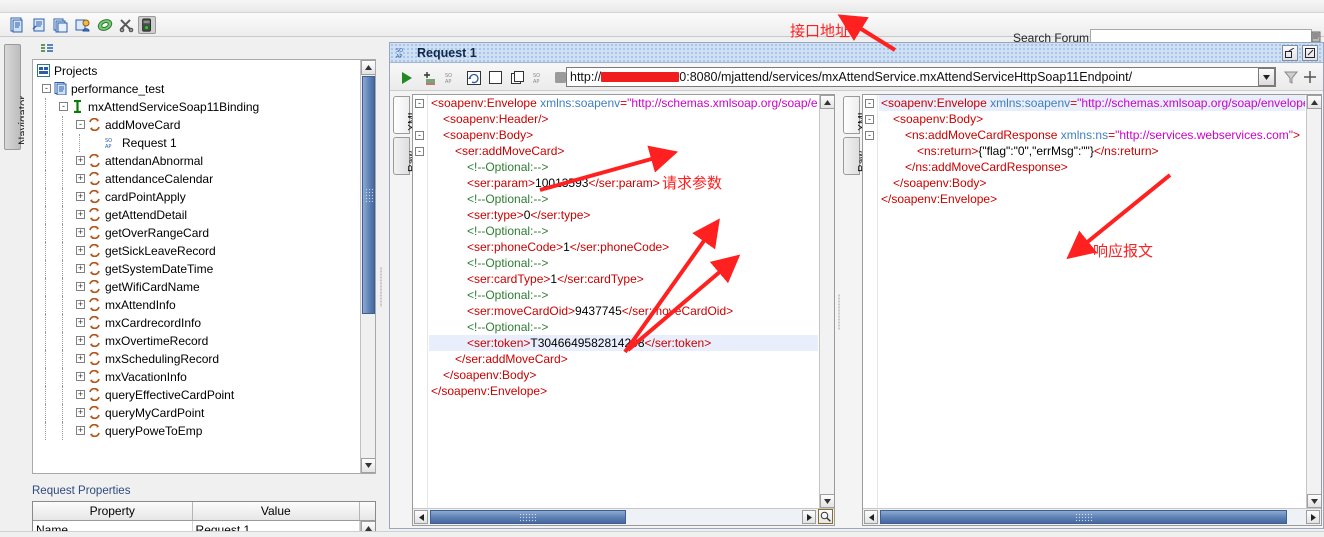 This screenshot has width=1324, height=537. I want to click on response-vertical-scrollbar, so click(1313, 301).